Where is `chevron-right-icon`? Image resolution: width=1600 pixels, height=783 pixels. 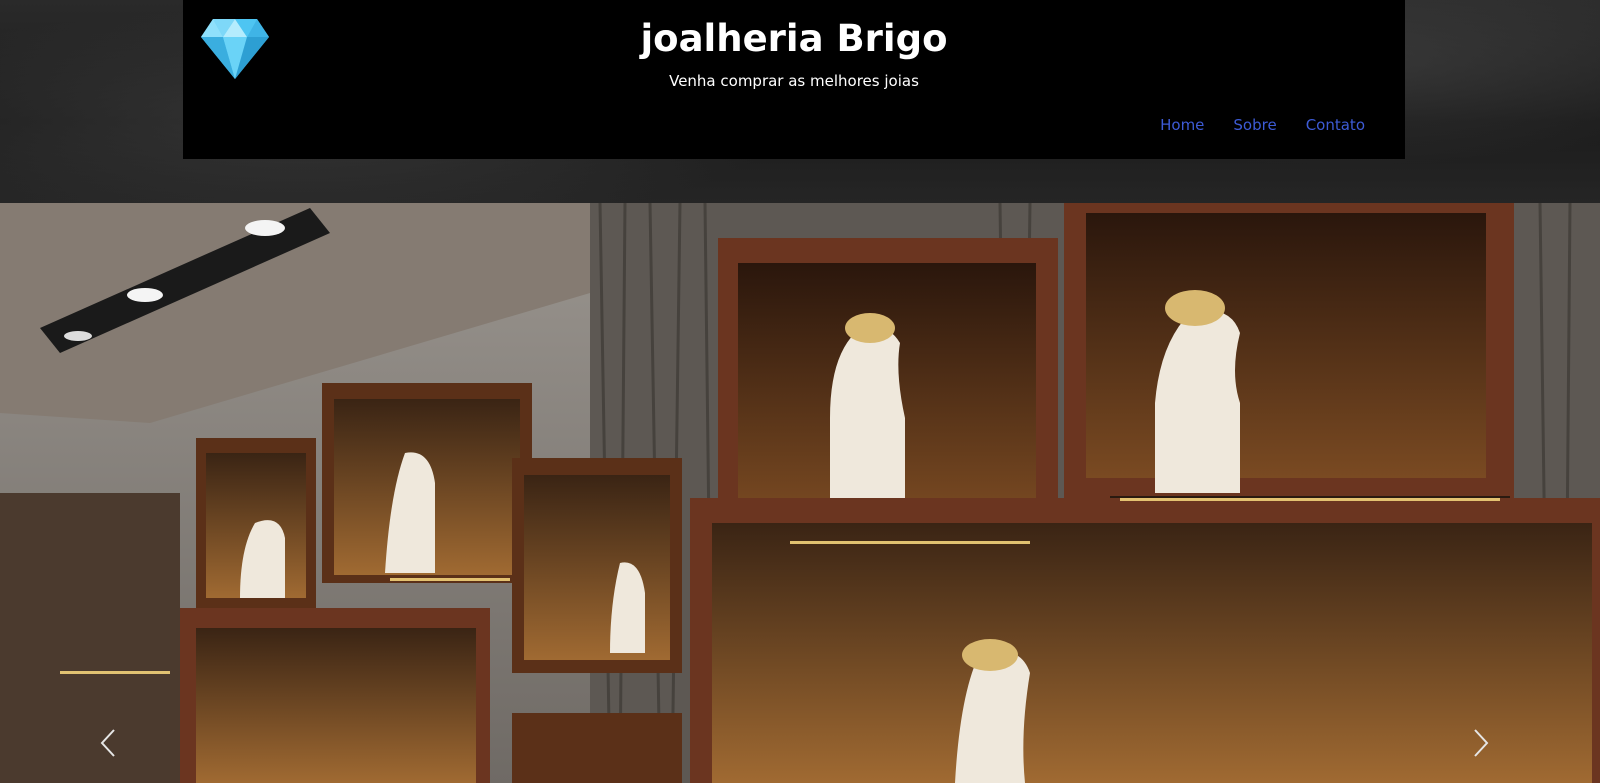 chevron-right-icon is located at coordinates (1481, 743).